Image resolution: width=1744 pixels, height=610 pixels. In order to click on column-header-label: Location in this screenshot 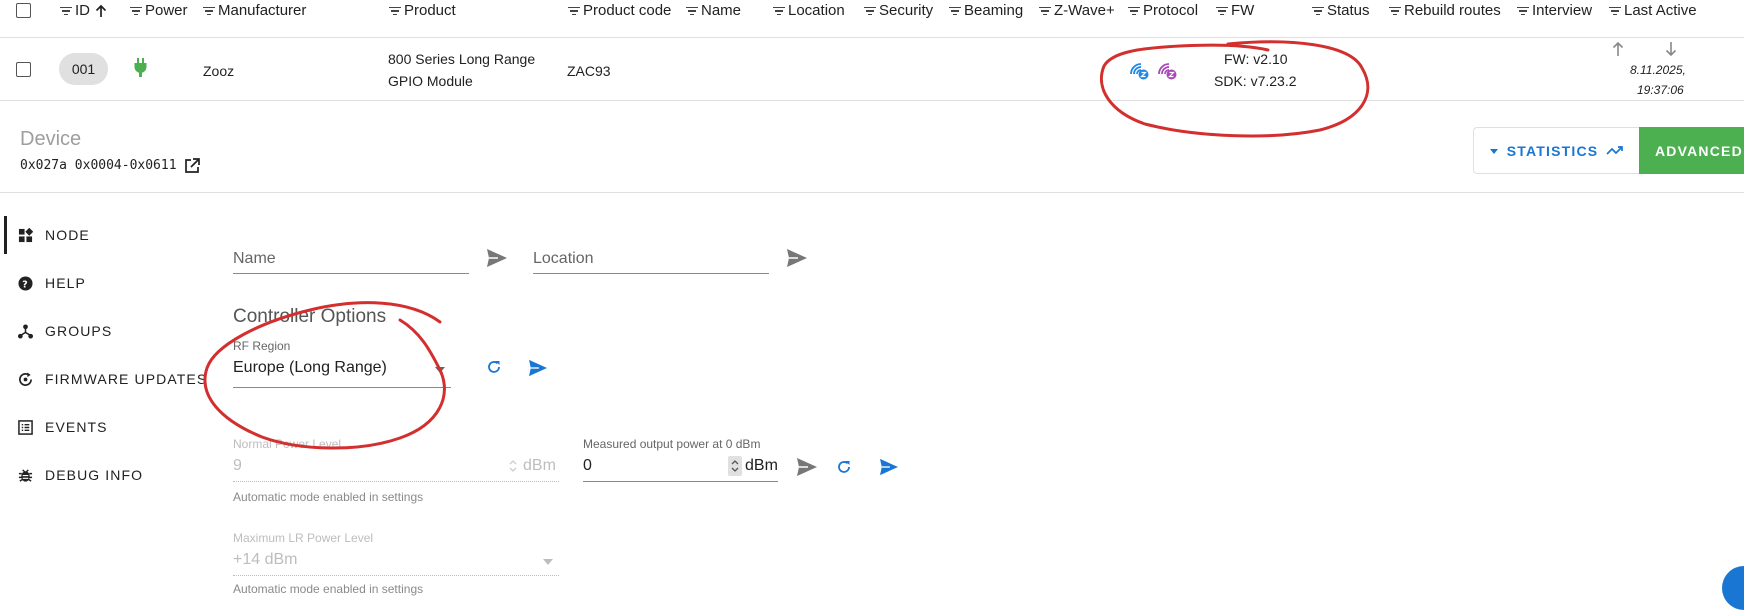, I will do `click(816, 10)`.